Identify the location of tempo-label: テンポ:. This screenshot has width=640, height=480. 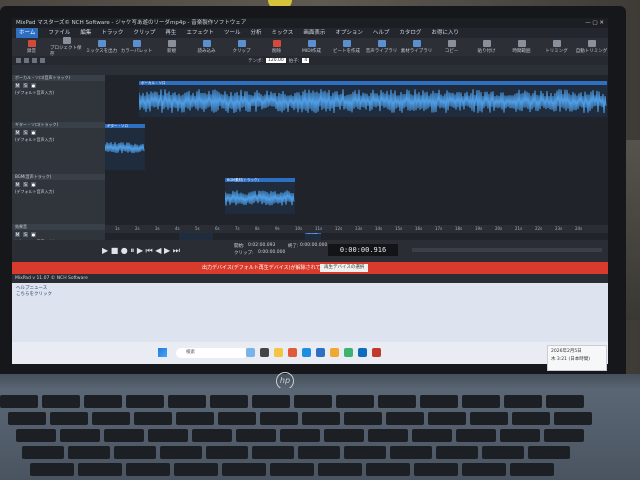
(256, 61).